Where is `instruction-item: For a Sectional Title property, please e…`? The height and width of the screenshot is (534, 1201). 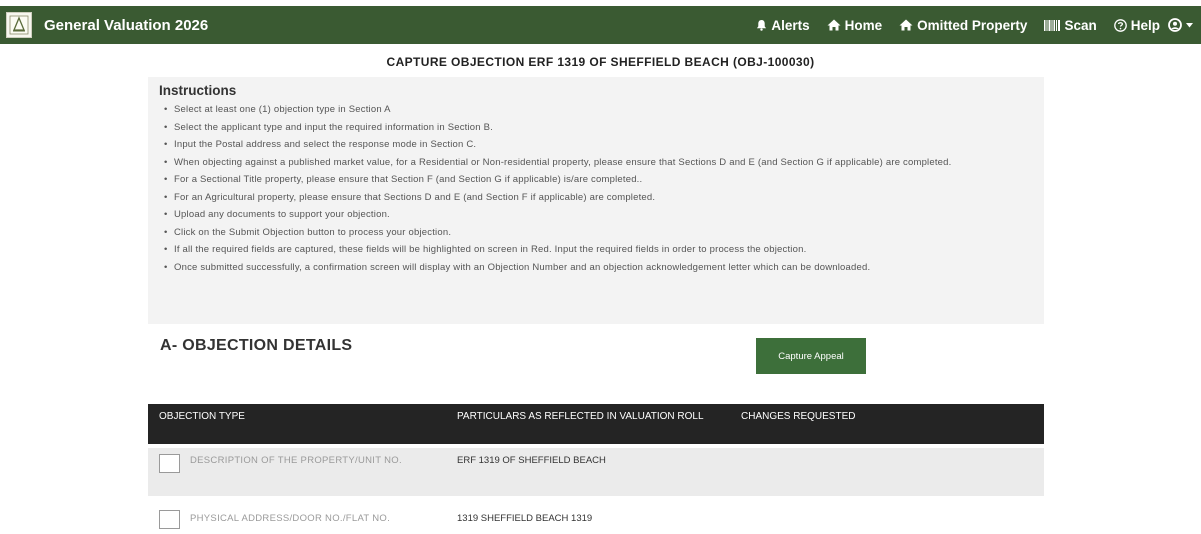
instruction-item: For a Sectional Title property, please e… is located at coordinates (596, 180).